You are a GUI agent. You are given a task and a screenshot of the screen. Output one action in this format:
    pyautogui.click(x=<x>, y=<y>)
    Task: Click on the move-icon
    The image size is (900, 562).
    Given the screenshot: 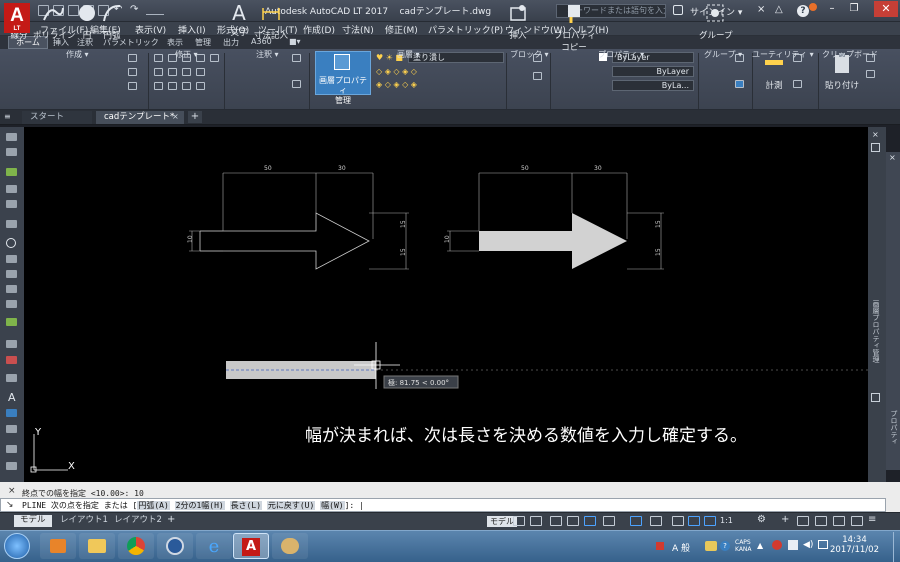 What is the action you would take?
    pyautogui.click(x=158, y=58)
    